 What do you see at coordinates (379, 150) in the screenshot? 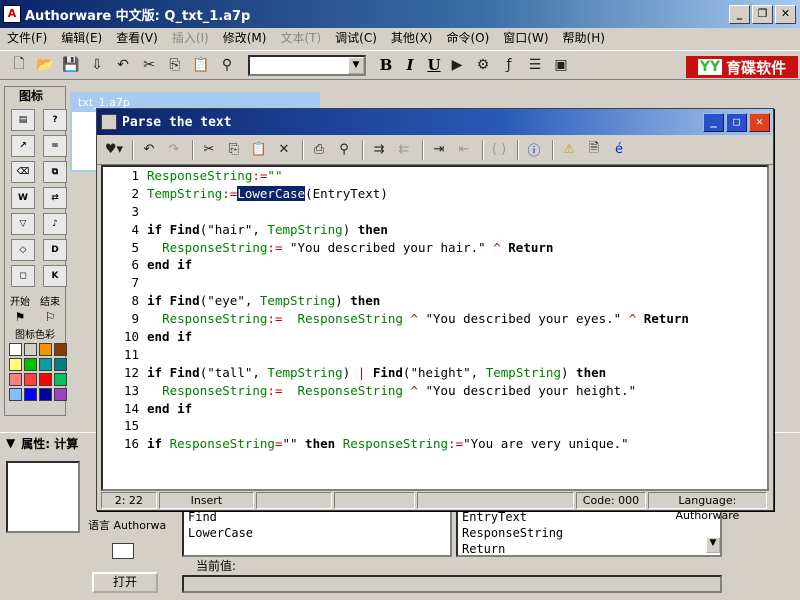
I see `comment-icon: ⇉` at bounding box center [379, 150].